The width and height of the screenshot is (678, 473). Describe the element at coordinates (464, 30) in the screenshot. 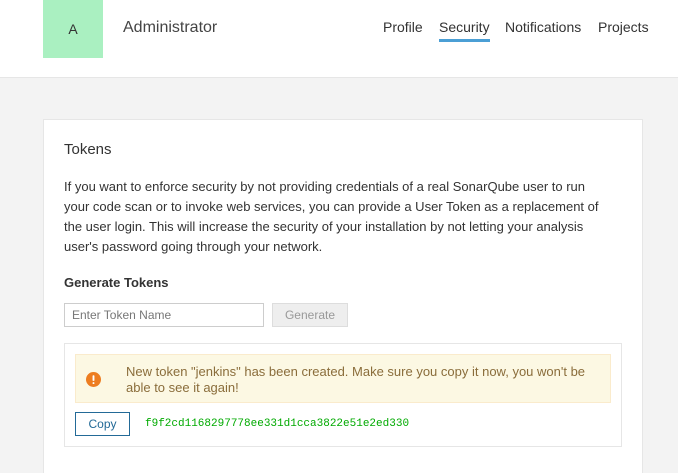

I see `tab-security: Security` at that location.